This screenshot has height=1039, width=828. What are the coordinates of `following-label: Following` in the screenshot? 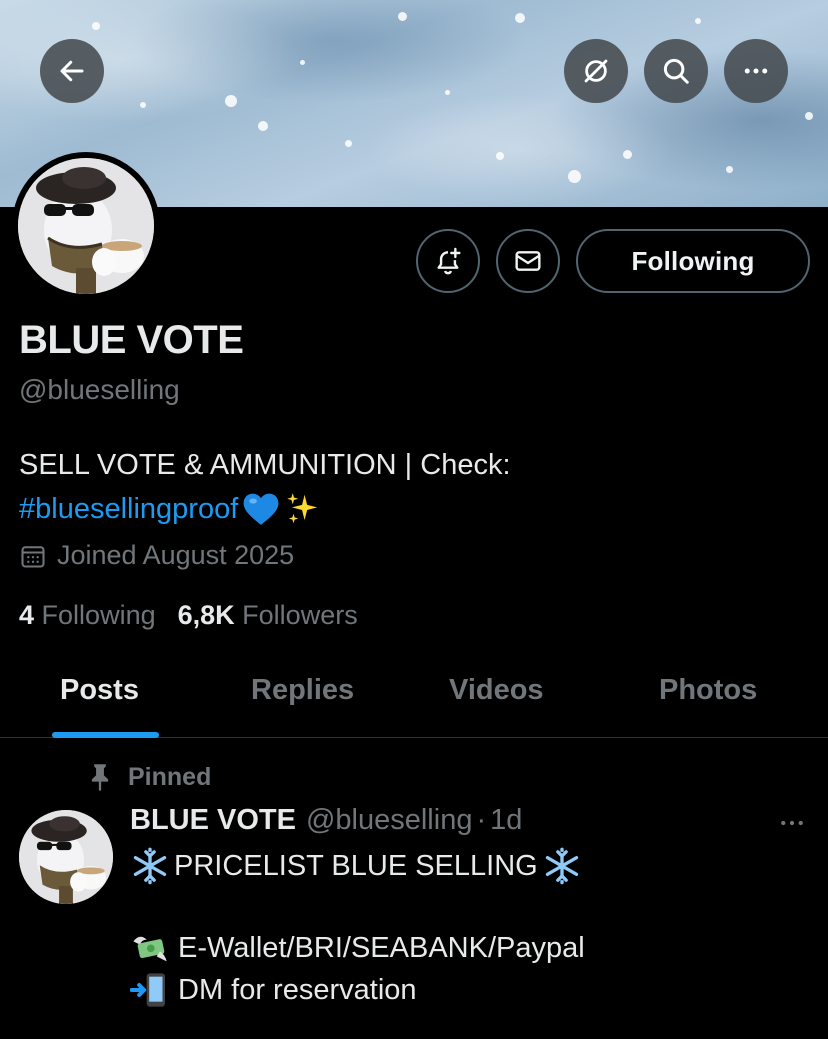 It's located at (98, 615).